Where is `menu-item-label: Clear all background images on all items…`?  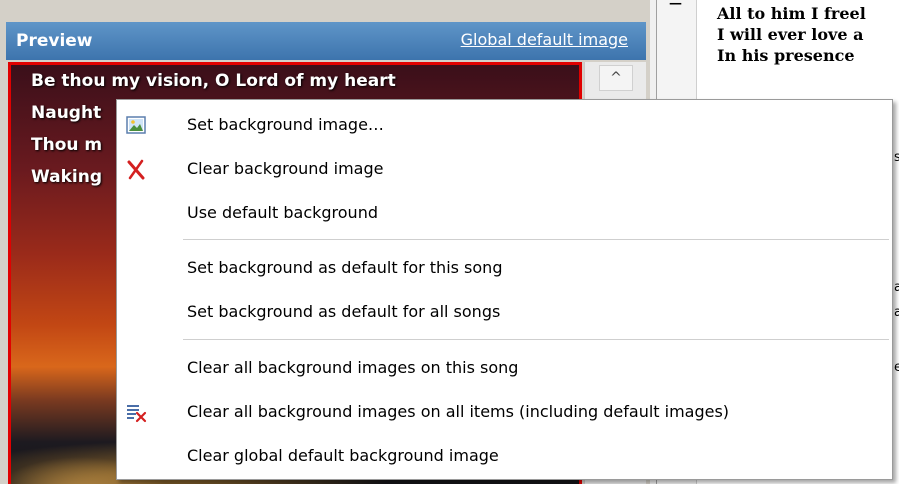 menu-item-label: Clear all background images on all items… is located at coordinates (458, 411).